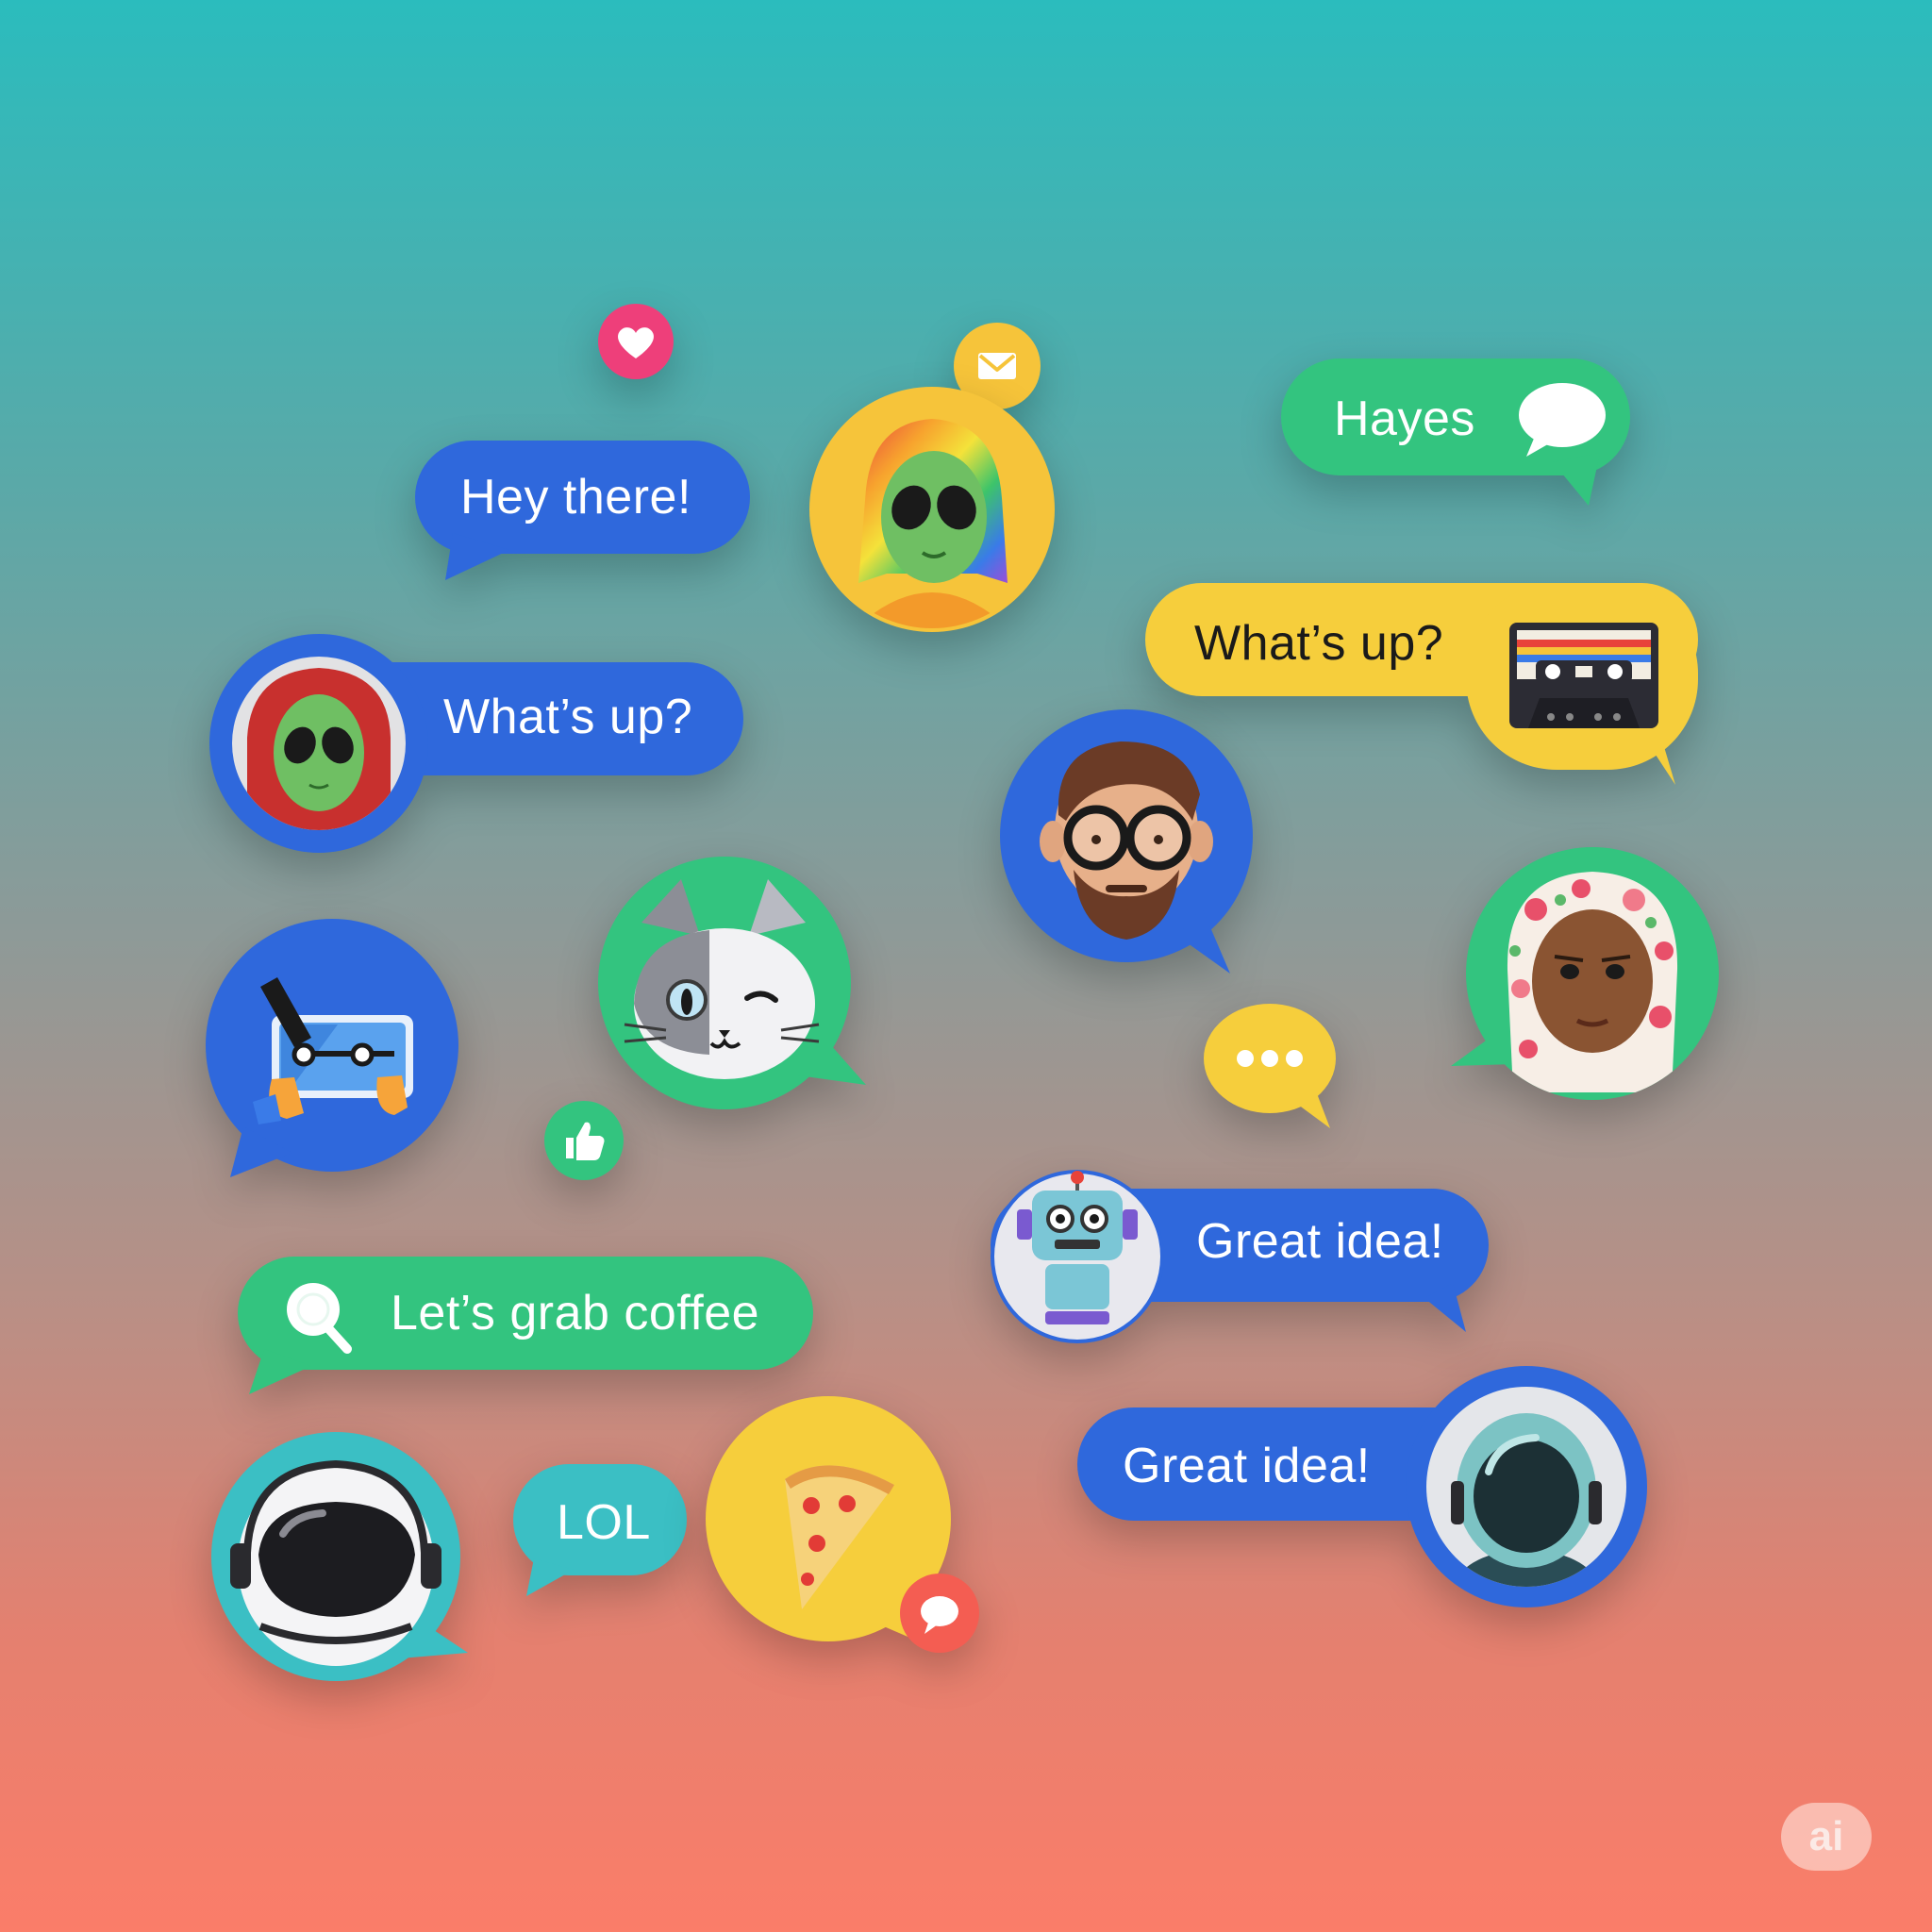 Image resolution: width=1932 pixels, height=1932 pixels. Describe the element at coordinates (636, 342) in the screenshot. I see `heart-notification` at that location.